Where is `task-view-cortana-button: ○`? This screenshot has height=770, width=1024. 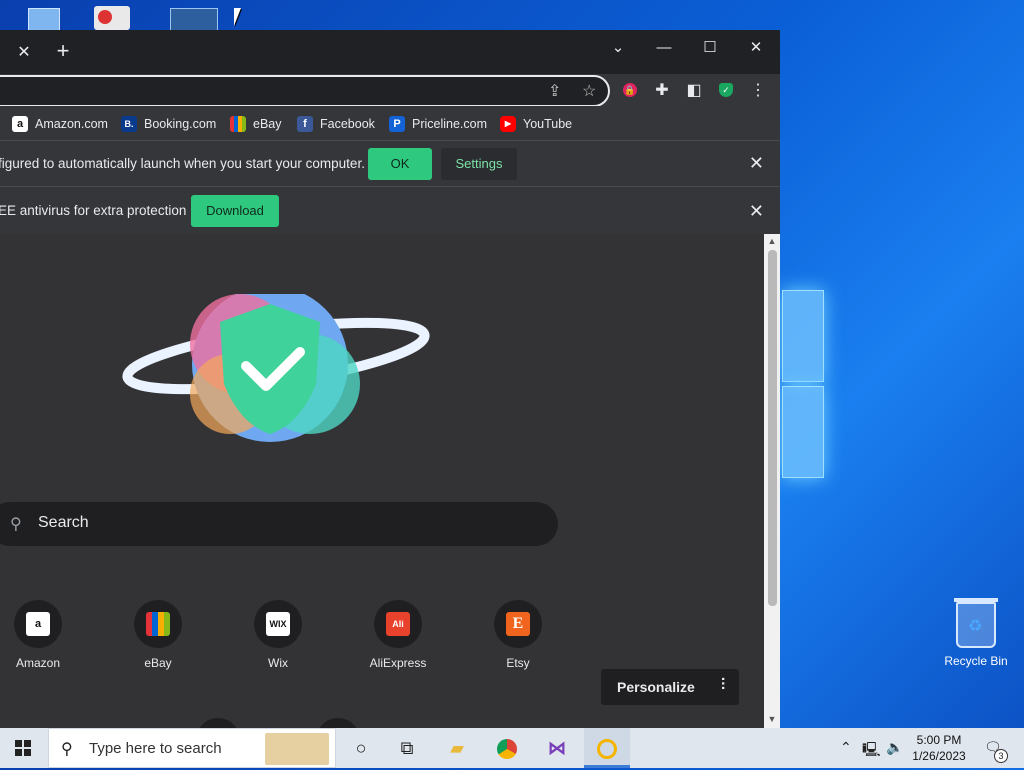 task-view-cortana-button: ○ is located at coordinates (361, 748).